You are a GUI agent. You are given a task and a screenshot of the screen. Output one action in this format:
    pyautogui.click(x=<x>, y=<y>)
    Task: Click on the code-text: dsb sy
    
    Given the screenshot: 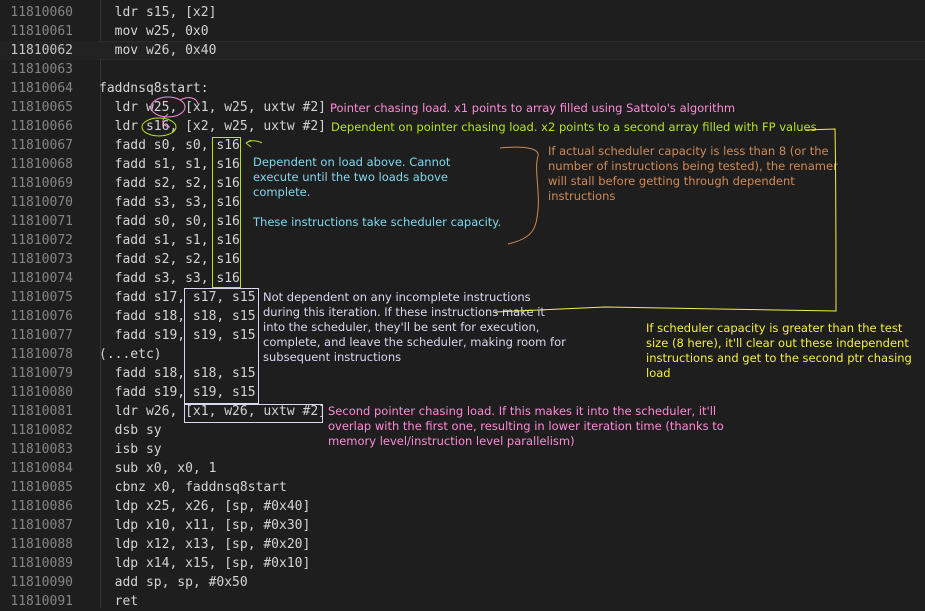 What is the action you would take?
    pyautogui.click(x=130, y=430)
    